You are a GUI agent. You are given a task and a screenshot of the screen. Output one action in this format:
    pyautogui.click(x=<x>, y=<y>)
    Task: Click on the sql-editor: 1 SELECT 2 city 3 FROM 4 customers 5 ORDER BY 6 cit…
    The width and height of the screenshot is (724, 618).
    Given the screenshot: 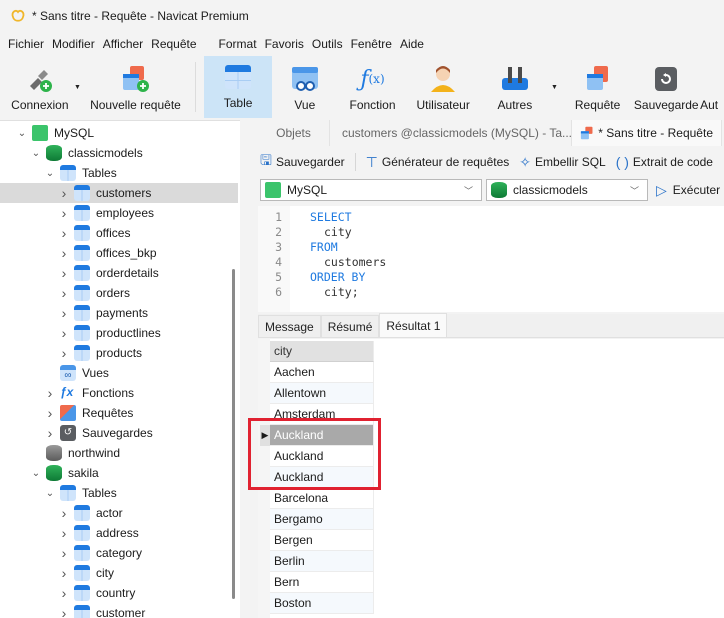 What is the action you would take?
    pyautogui.click(x=491, y=259)
    